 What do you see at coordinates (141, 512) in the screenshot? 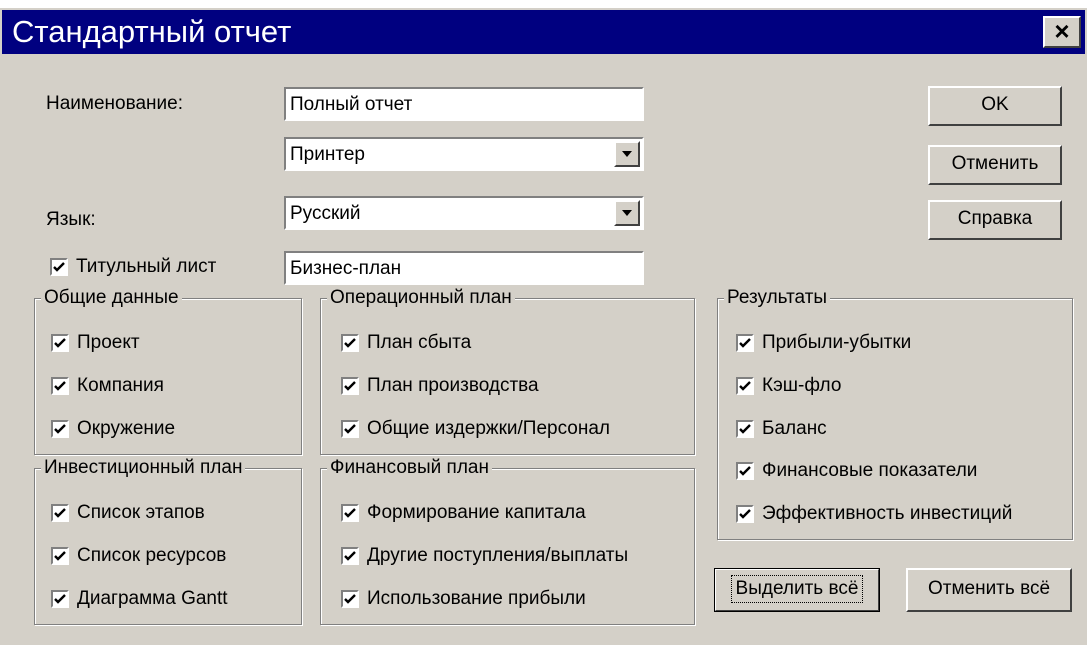
I see `checkbox-stages-list-label: Список этапов` at bounding box center [141, 512].